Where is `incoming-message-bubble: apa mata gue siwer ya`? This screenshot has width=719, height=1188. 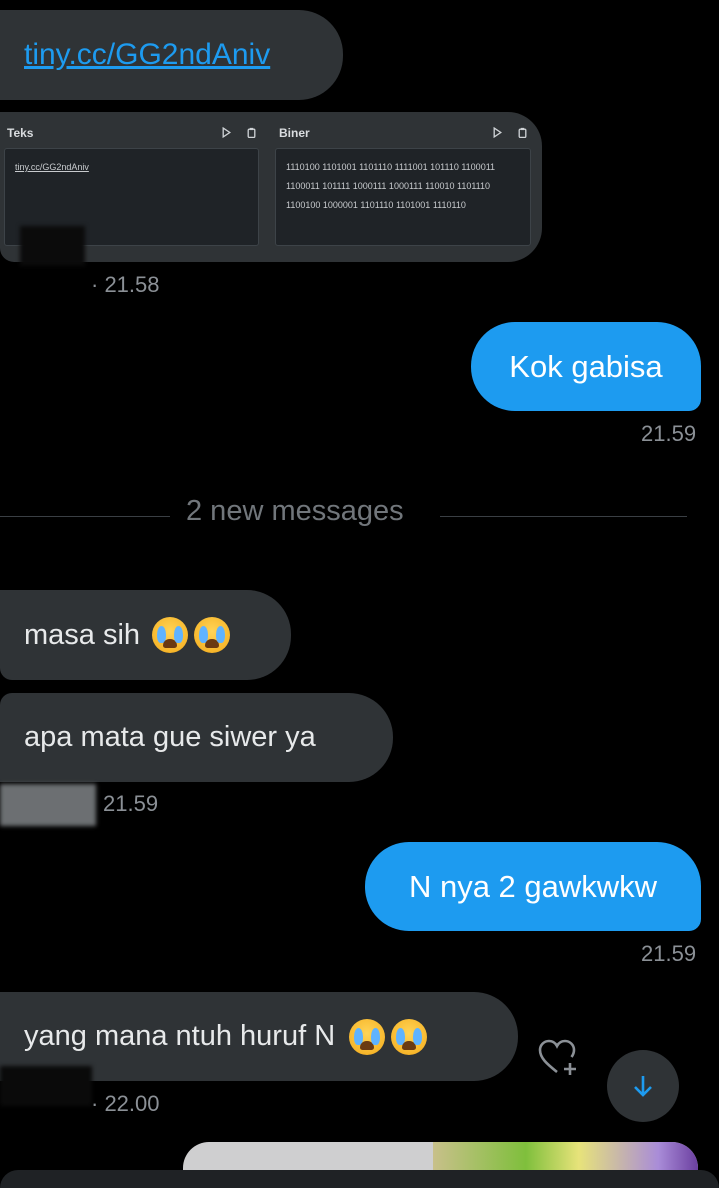 incoming-message-bubble: apa mata gue siwer ya is located at coordinates (196, 737).